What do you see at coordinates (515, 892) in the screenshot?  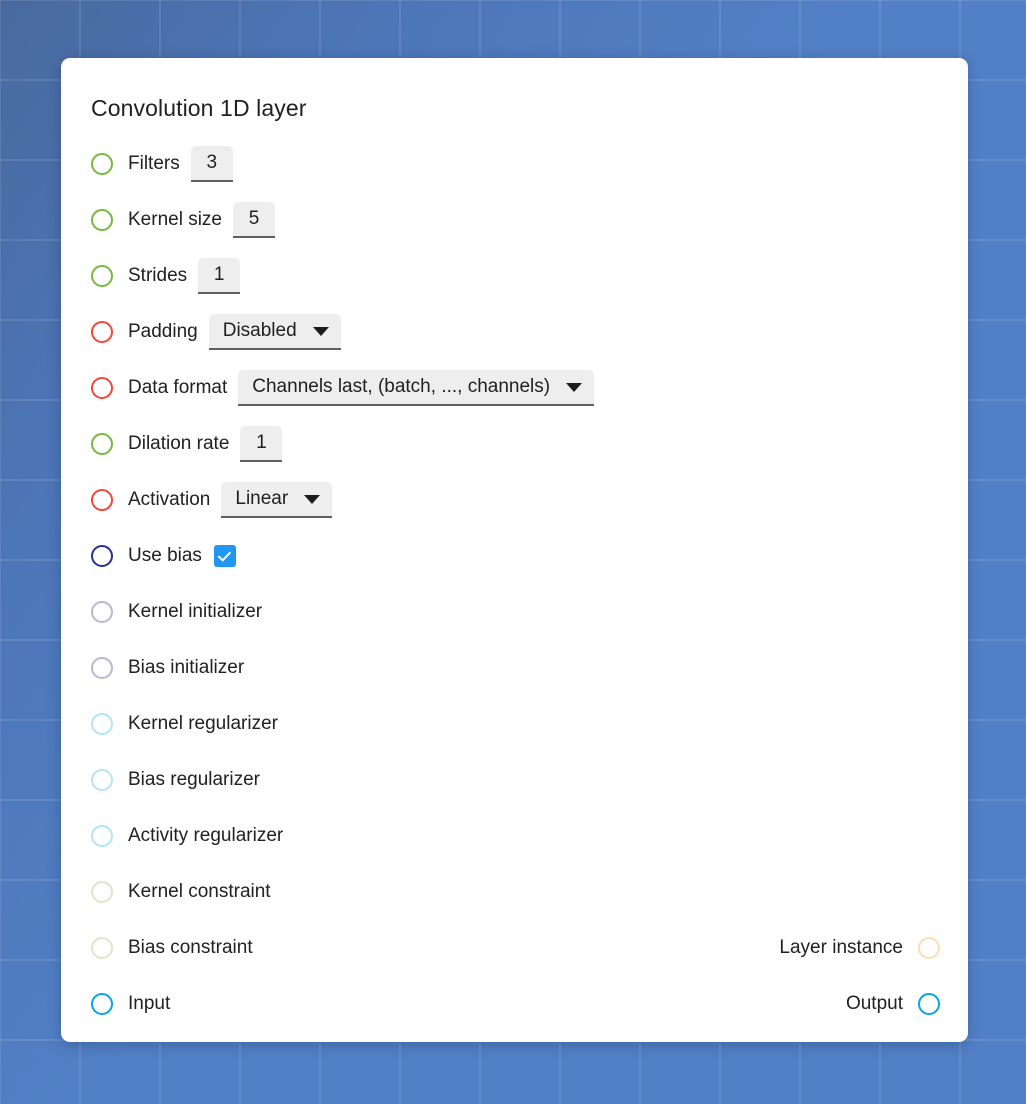 I see `property-row-kernel-constraint: Kernel constraint` at bounding box center [515, 892].